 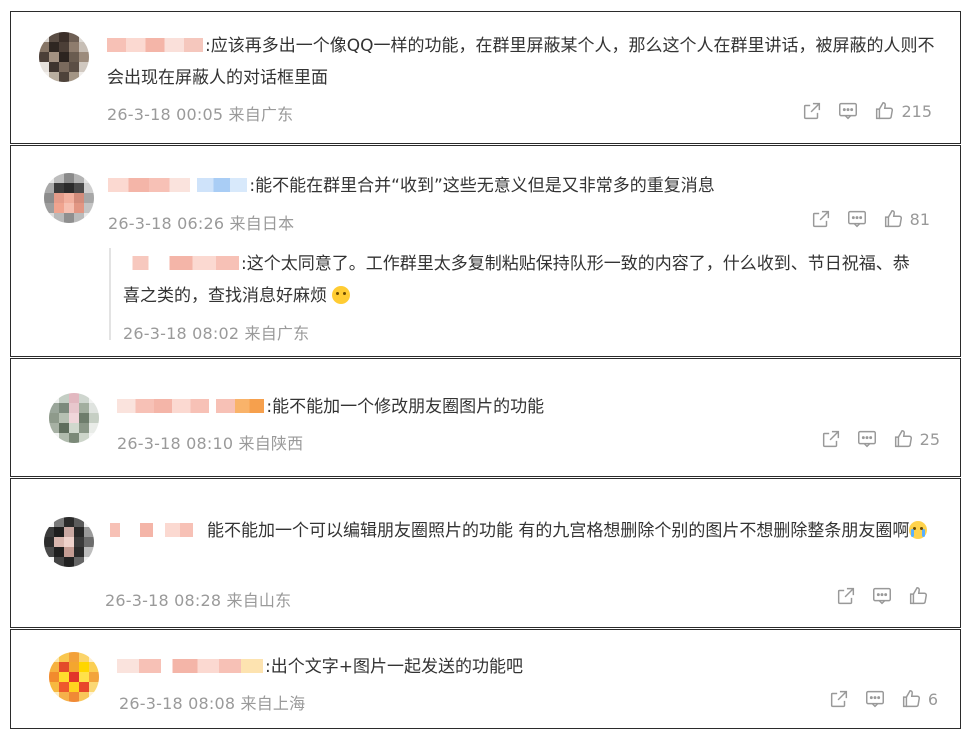 What do you see at coordinates (200, 114) in the screenshot?
I see `comment-meta: 26-3-18 00:05 来自广东` at bounding box center [200, 114].